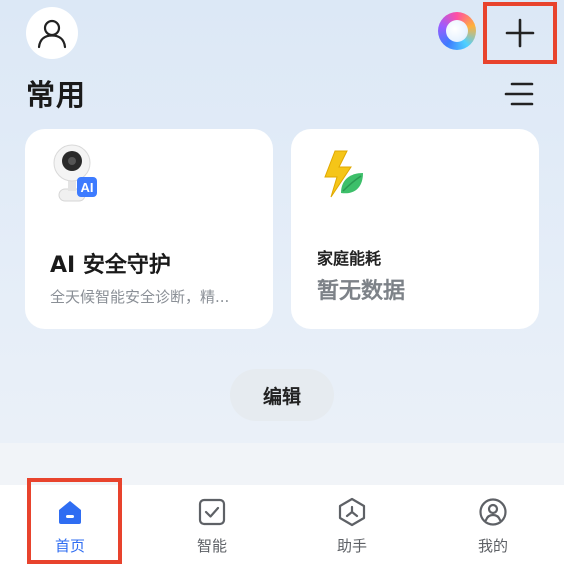  Describe the element at coordinates (56, 95) in the screenshot. I see `section-title: 常用` at that location.